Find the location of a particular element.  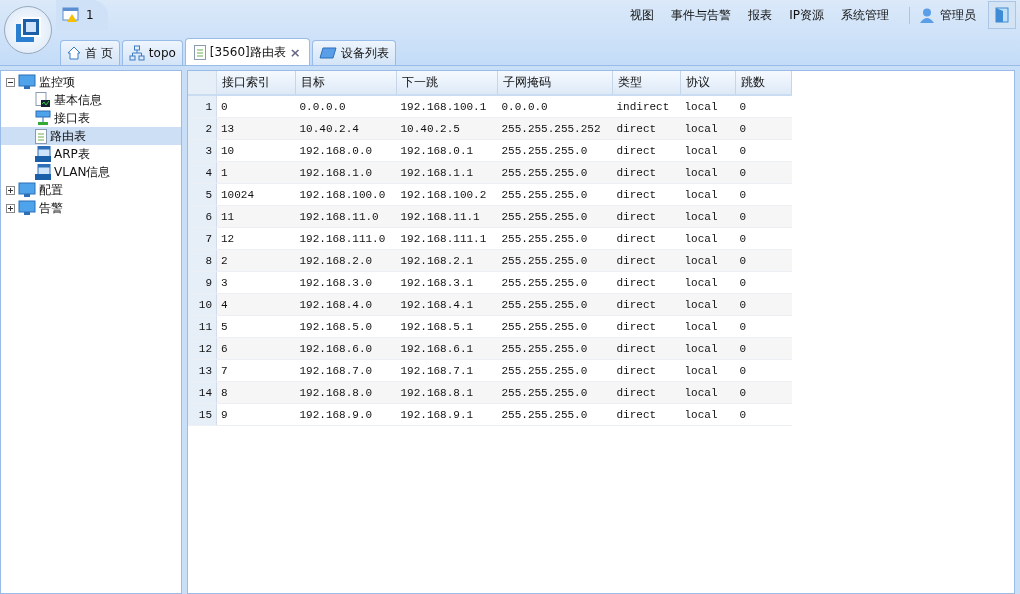

tree-item: 告警 is located at coordinates (91, 208).